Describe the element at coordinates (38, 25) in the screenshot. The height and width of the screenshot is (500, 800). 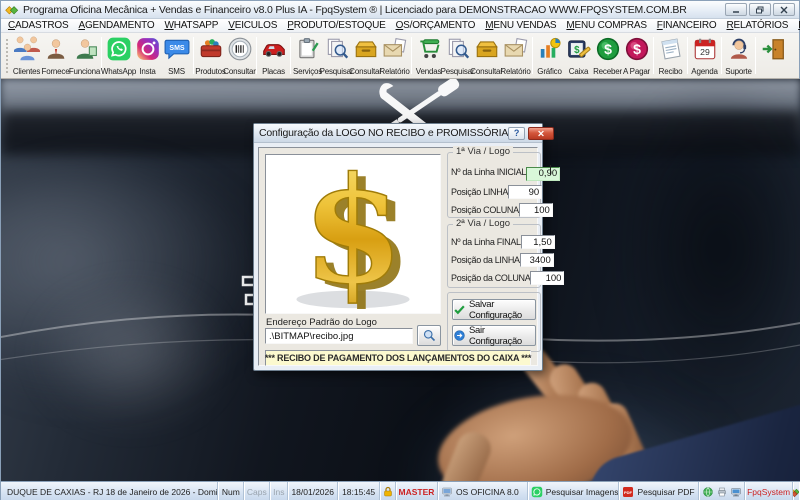
I see `menu-item-cadastros: CADASTROS` at that location.